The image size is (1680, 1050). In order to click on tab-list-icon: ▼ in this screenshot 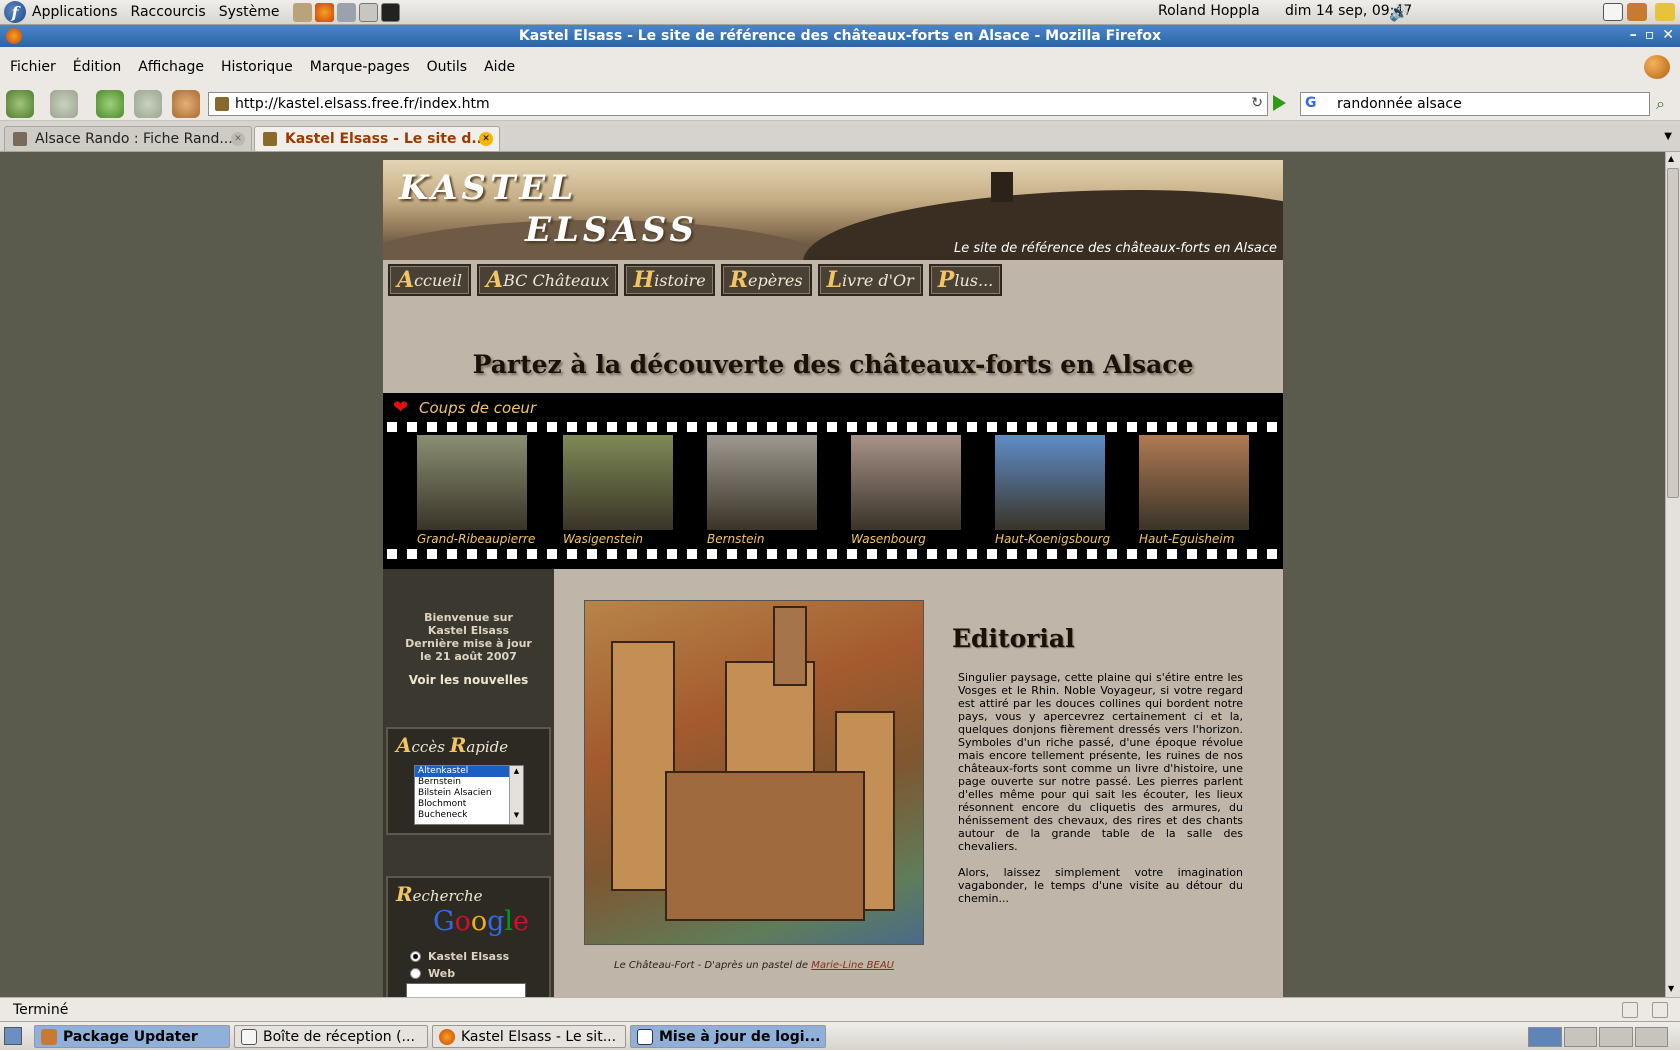, I will do `click(1668, 136)`.